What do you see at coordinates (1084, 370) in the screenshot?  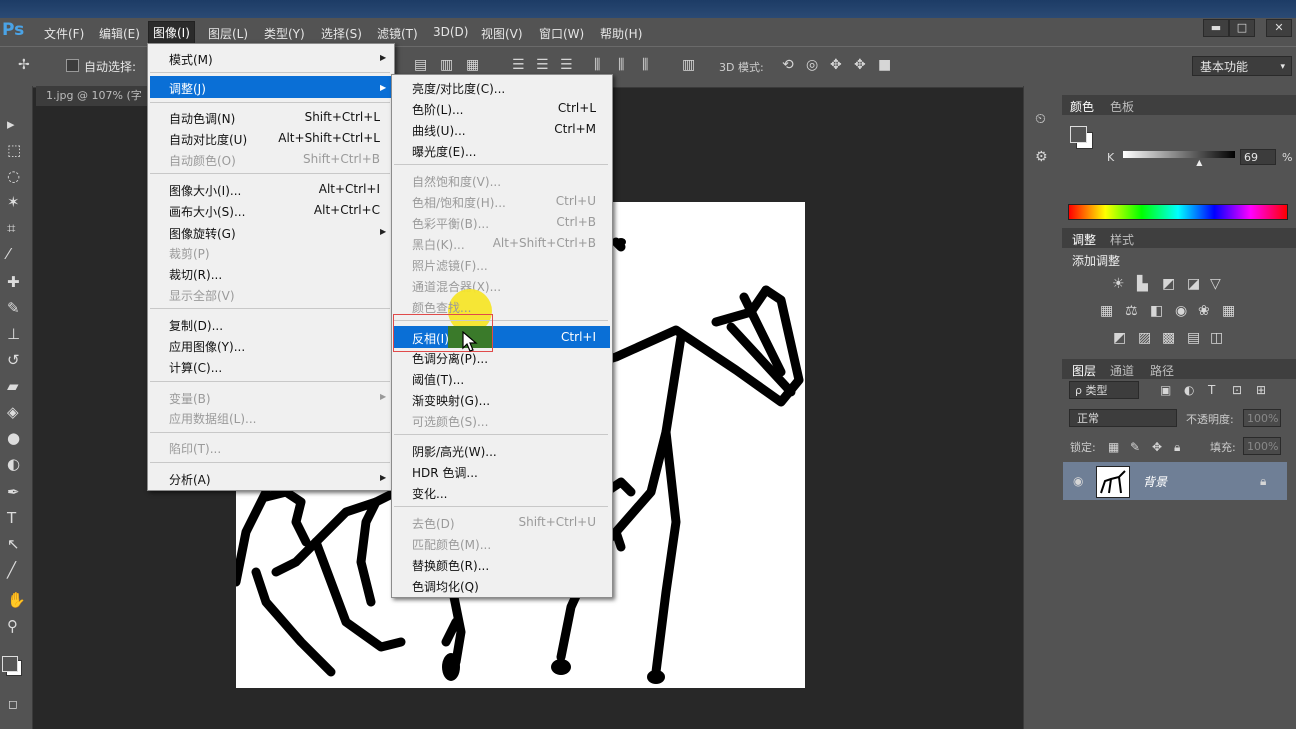 I see `tab-layers: 图层` at bounding box center [1084, 370].